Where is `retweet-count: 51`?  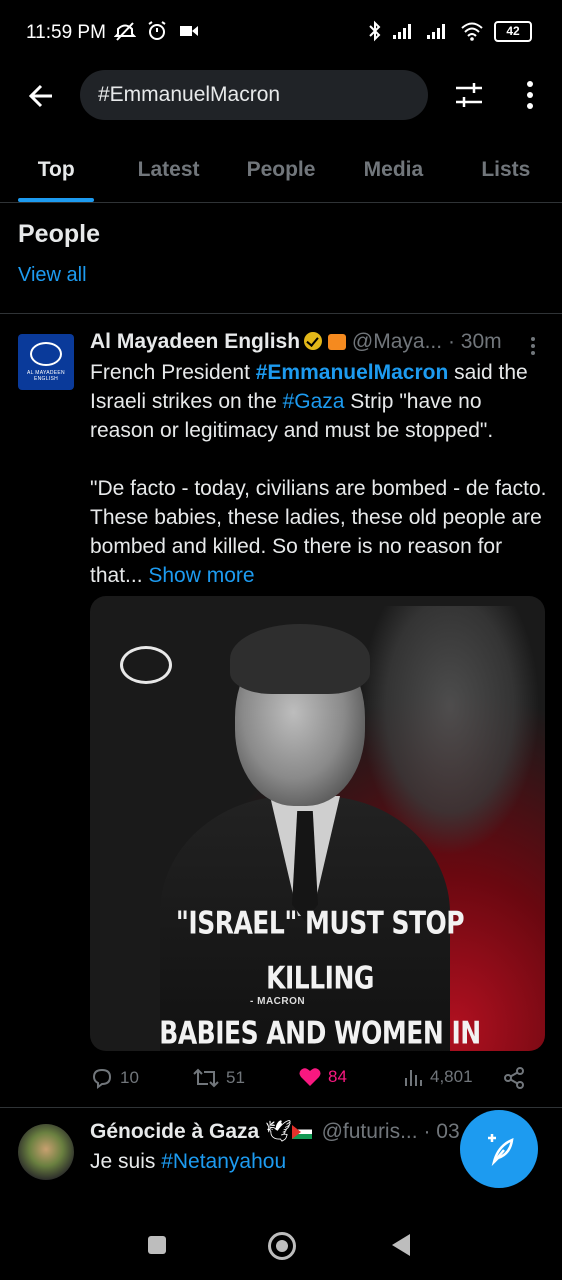 retweet-count: 51 is located at coordinates (235, 1077).